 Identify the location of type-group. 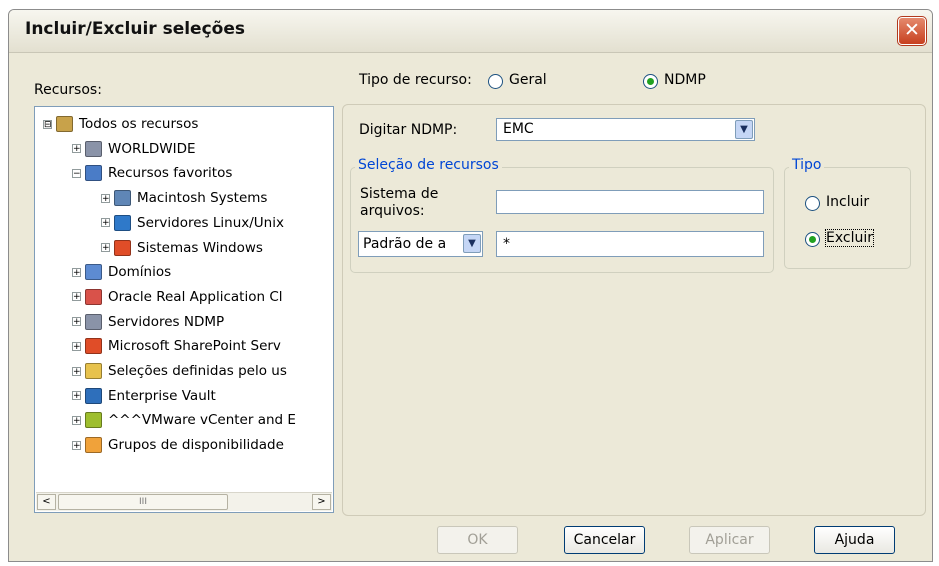
(847, 218).